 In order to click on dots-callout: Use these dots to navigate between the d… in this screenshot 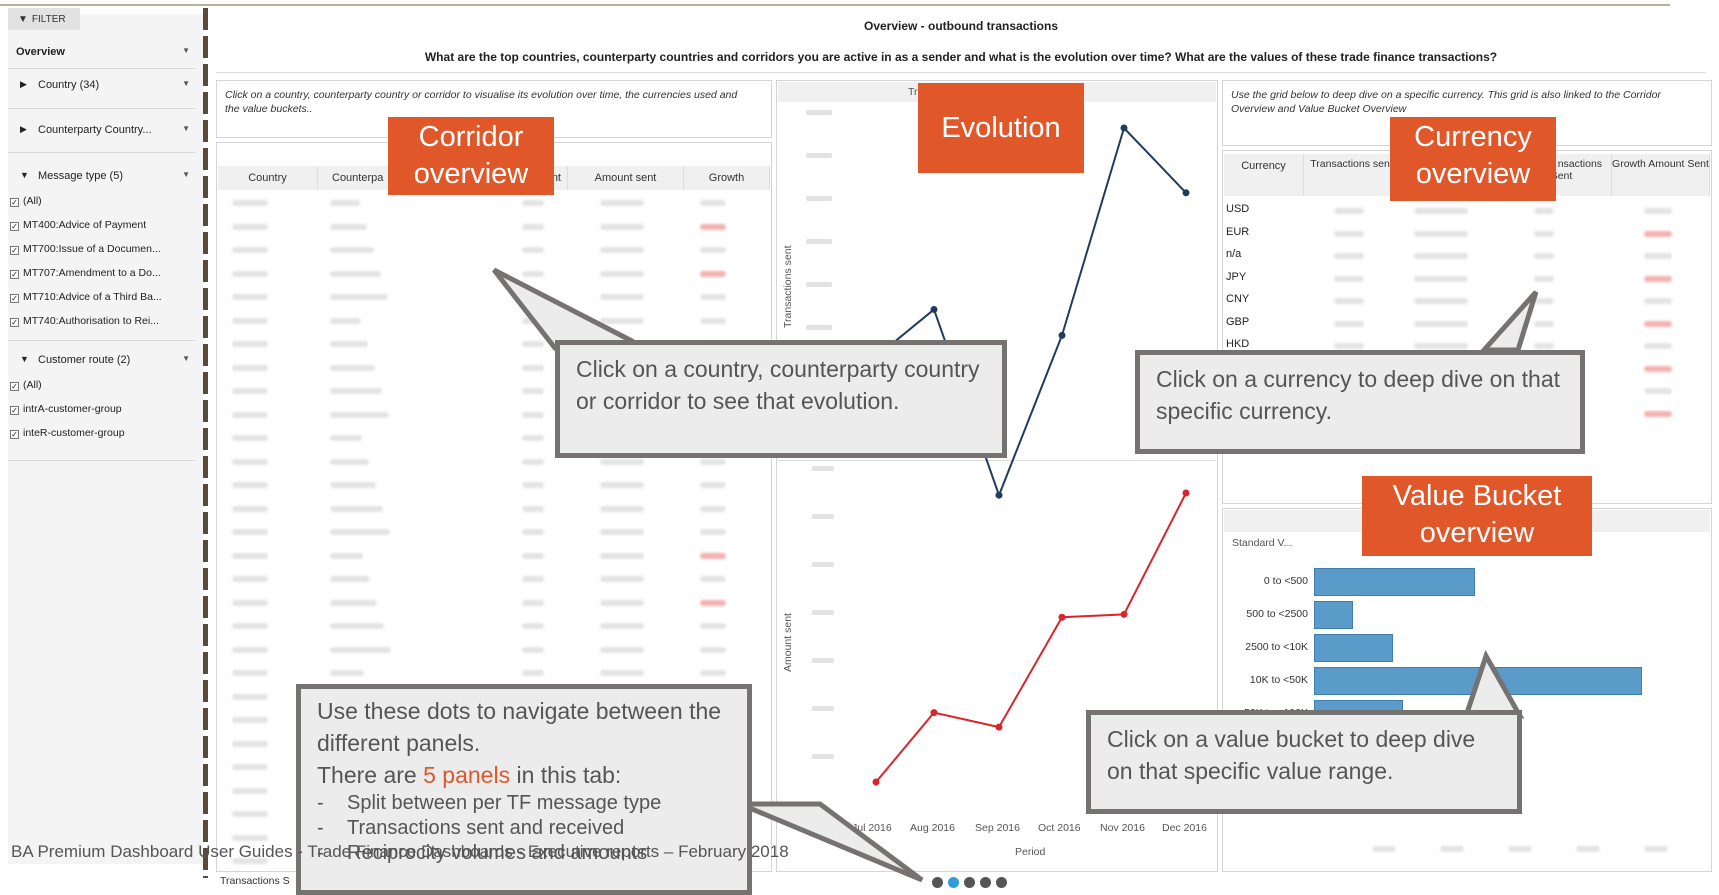, I will do `click(524, 789)`.